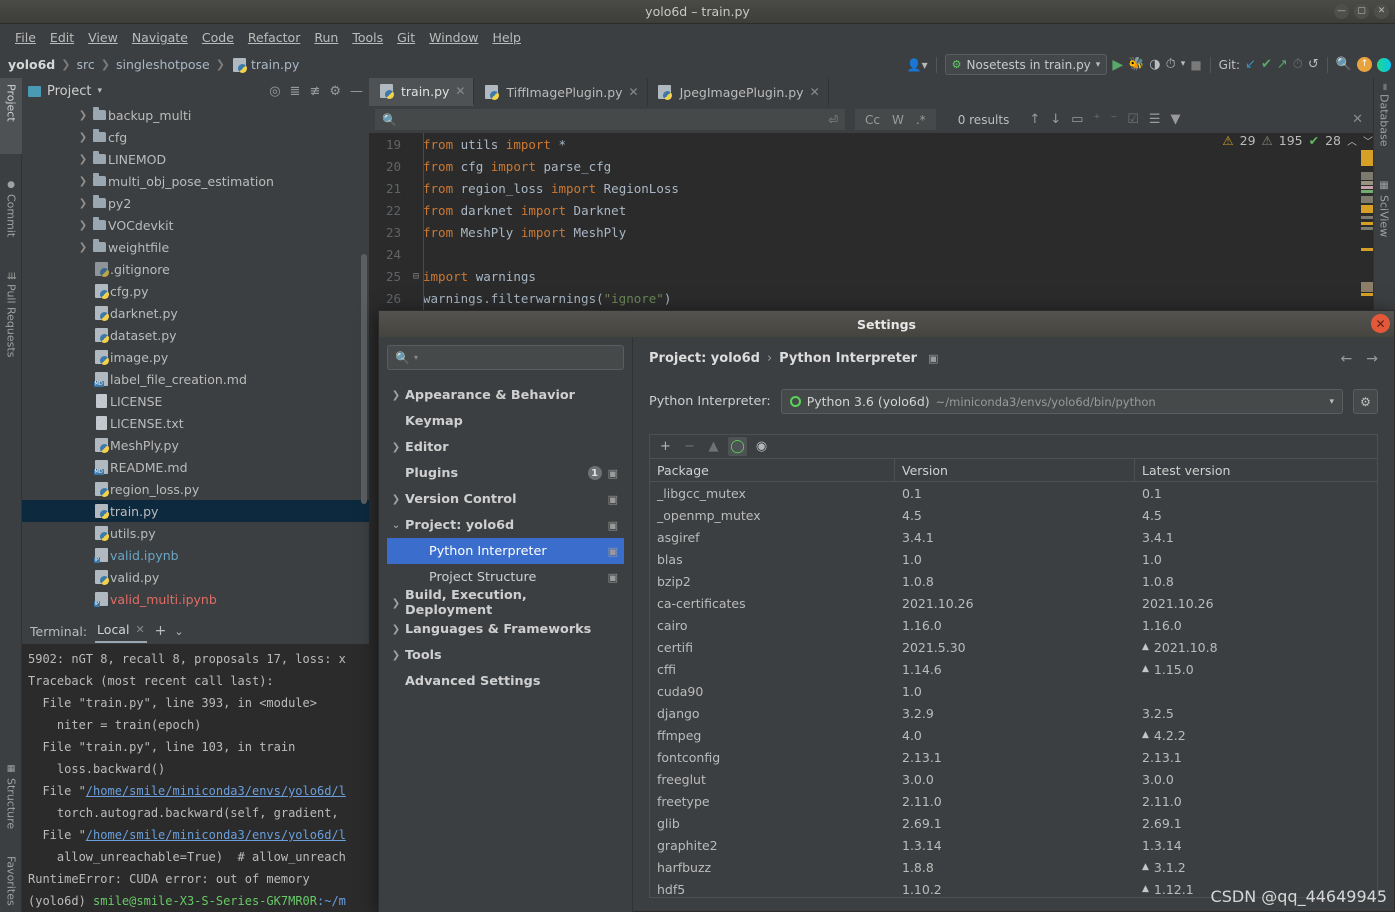 The height and width of the screenshot is (912, 1395). Describe the element at coordinates (195, 203) in the screenshot. I see `tree-item-py2: ❯ py2` at that location.